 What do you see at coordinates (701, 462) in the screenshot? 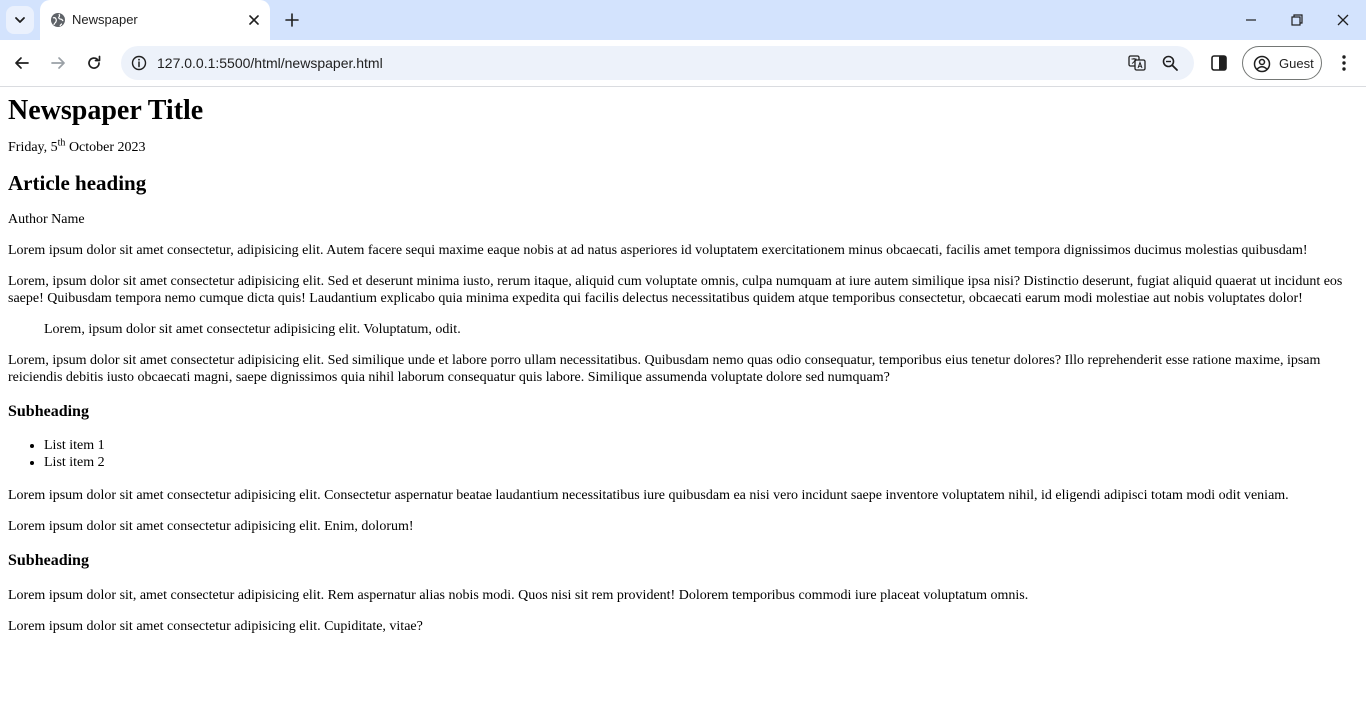
I see `list-item: List item 2` at bounding box center [701, 462].